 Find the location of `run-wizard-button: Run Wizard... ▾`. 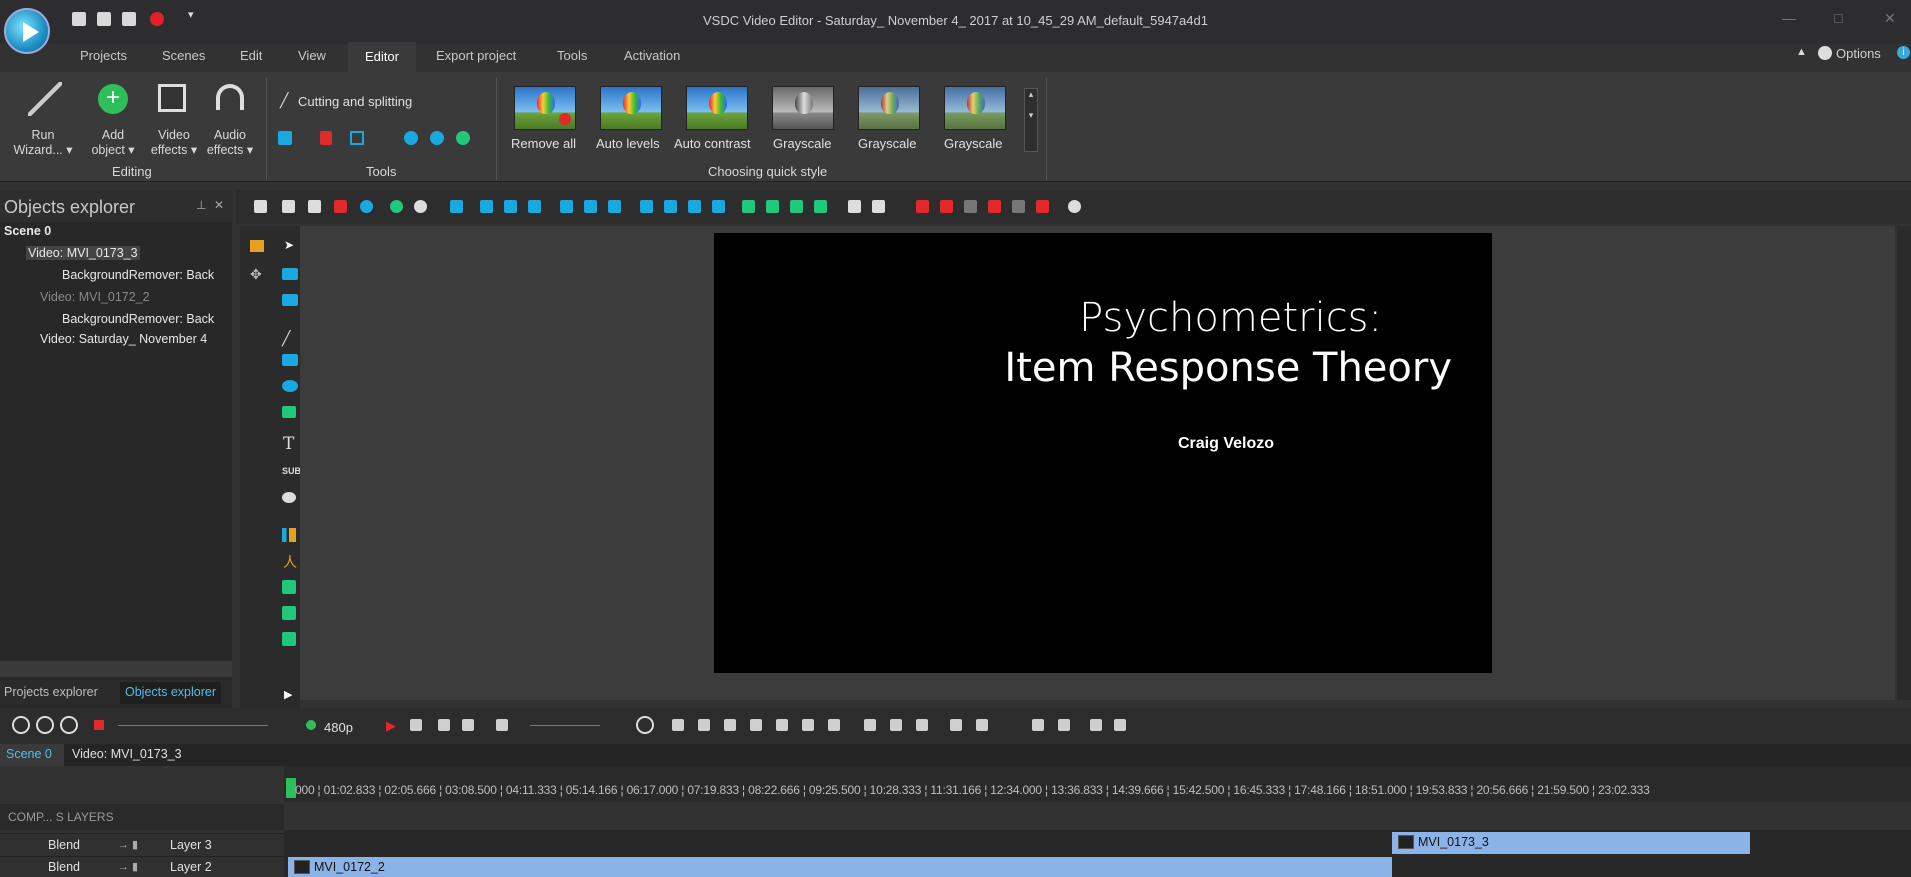

run-wizard-button: Run Wizard... ▾ is located at coordinates (43, 143).